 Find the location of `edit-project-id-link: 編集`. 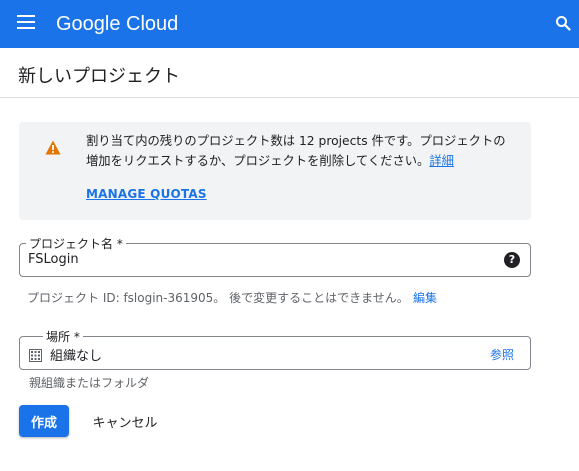

edit-project-id-link: 編集 is located at coordinates (425, 297).